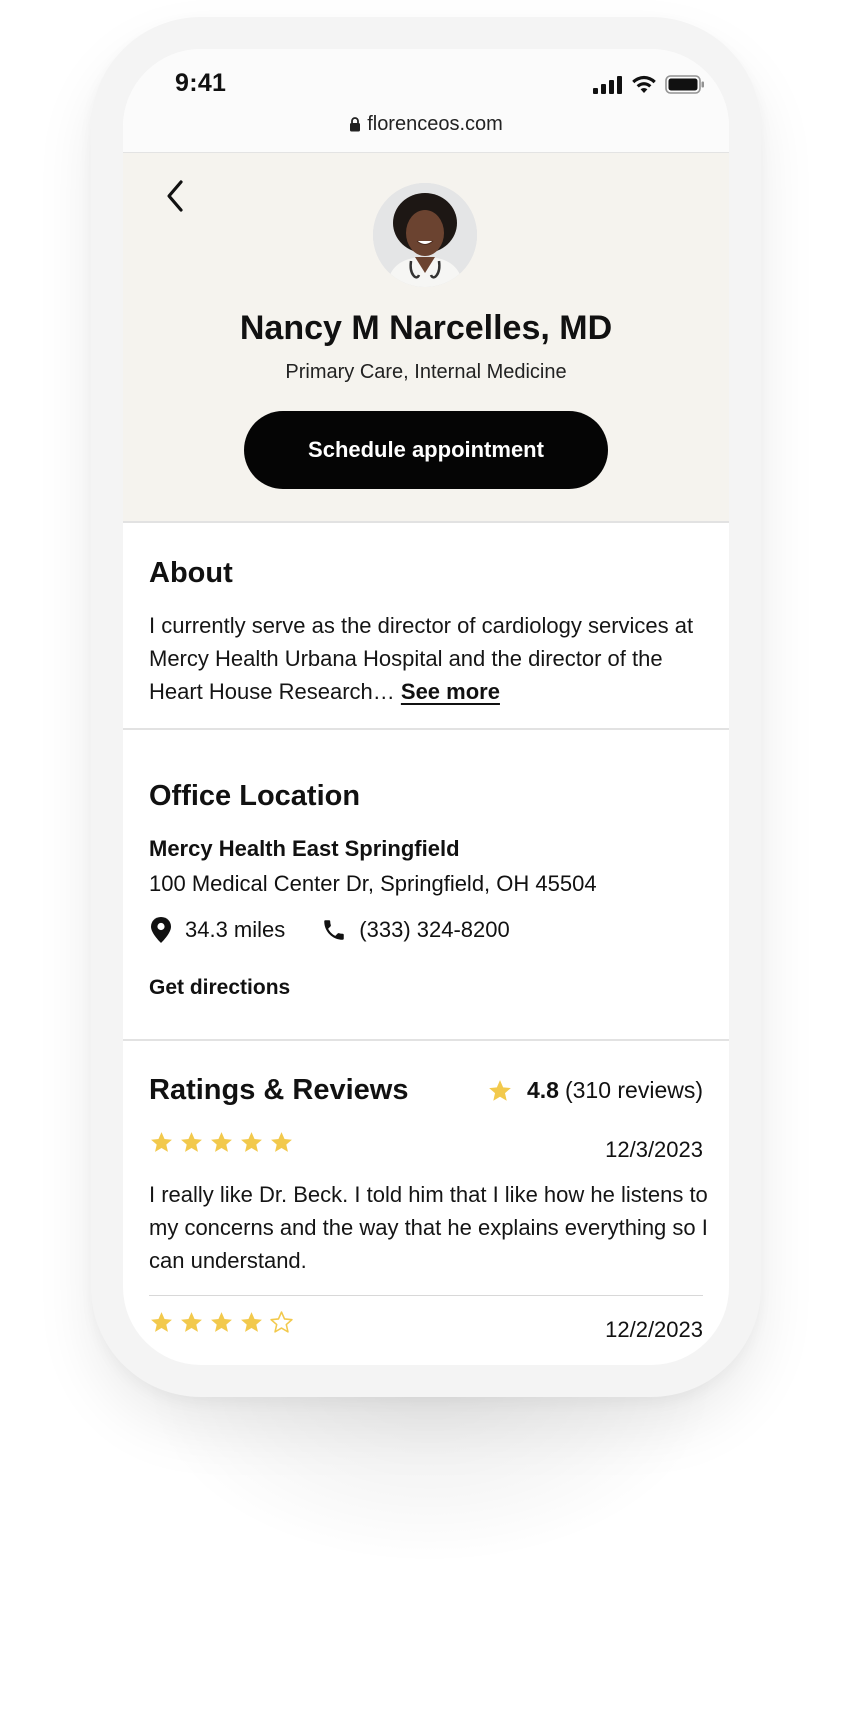  Describe the element at coordinates (426, 522) in the screenshot. I see `header-divider` at that location.